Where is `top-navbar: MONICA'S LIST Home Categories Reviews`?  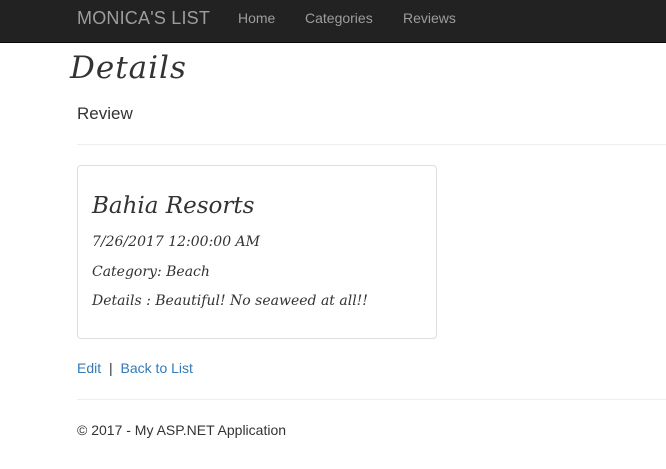 top-navbar: MONICA'S LIST Home Categories Reviews is located at coordinates (333, 21).